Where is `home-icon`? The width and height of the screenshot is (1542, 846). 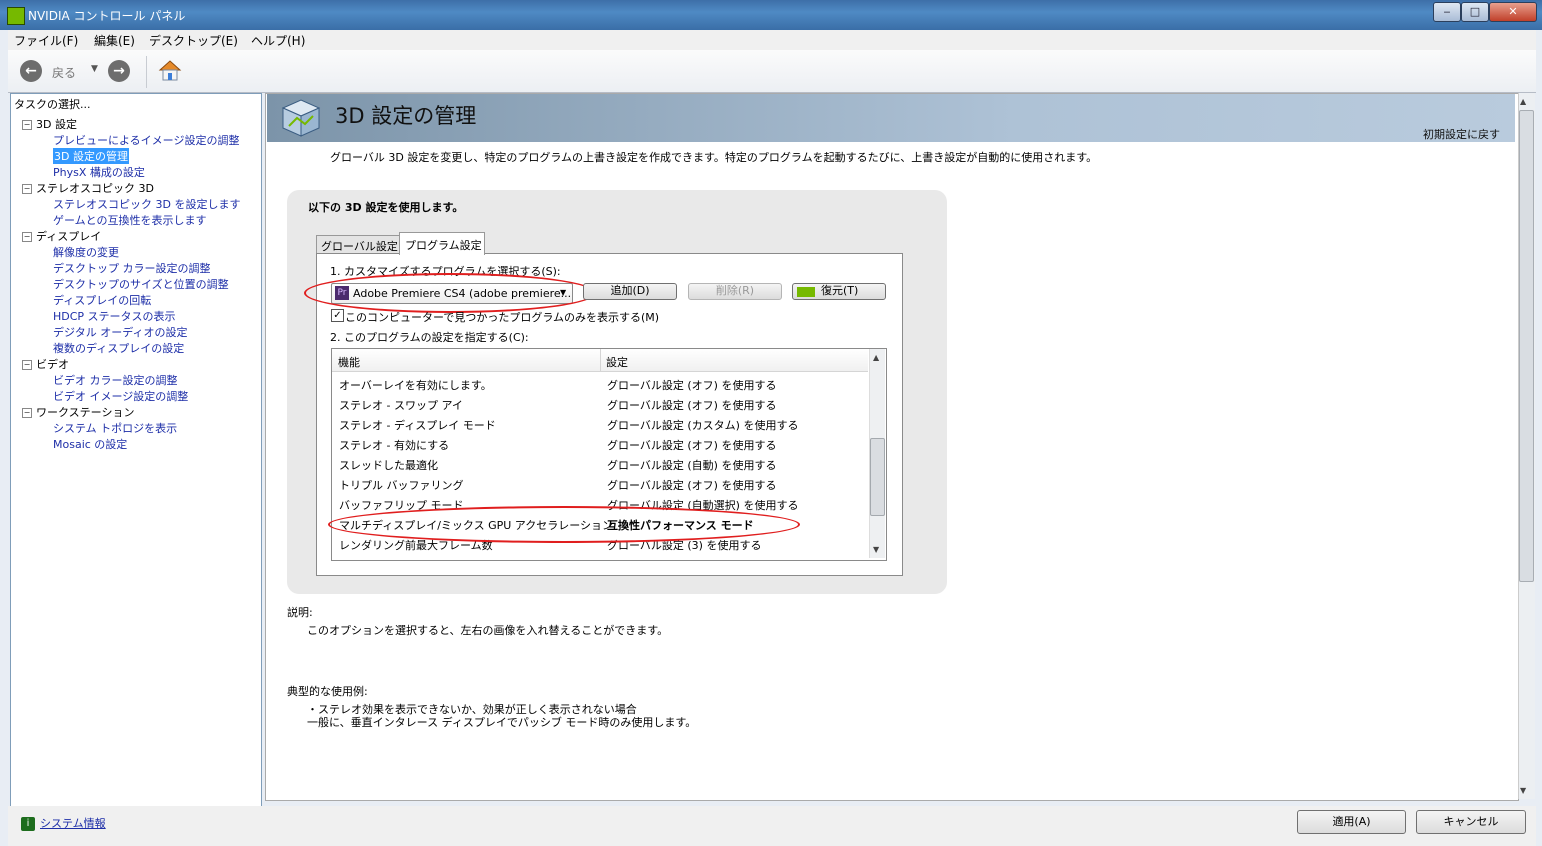 home-icon is located at coordinates (170, 70).